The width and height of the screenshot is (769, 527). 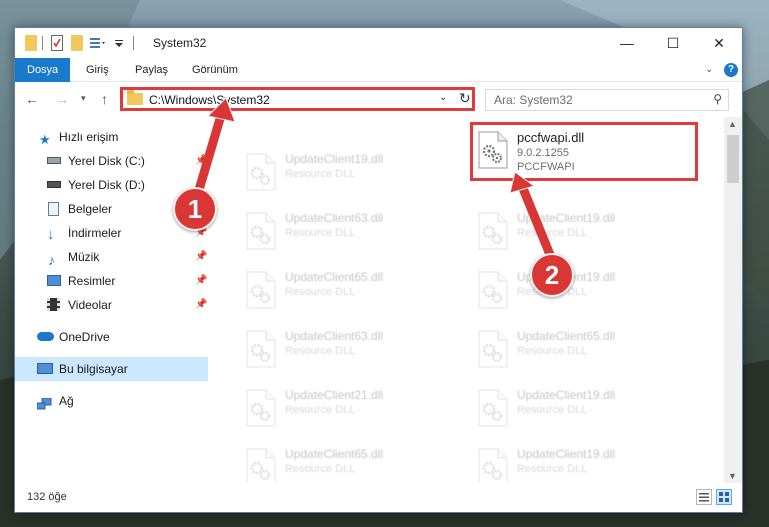 What do you see at coordinates (443, 97) in the screenshot?
I see `chevron-down-icon: ⌄` at bounding box center [443, 97].